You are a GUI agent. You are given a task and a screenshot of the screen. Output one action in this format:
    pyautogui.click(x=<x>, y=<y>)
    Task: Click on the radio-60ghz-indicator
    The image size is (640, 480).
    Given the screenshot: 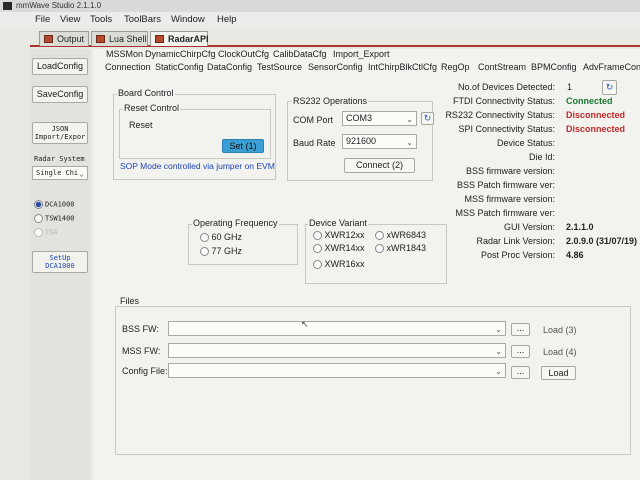 What is the action you would take?
    pyautogui.click(x=204, y=238)
    